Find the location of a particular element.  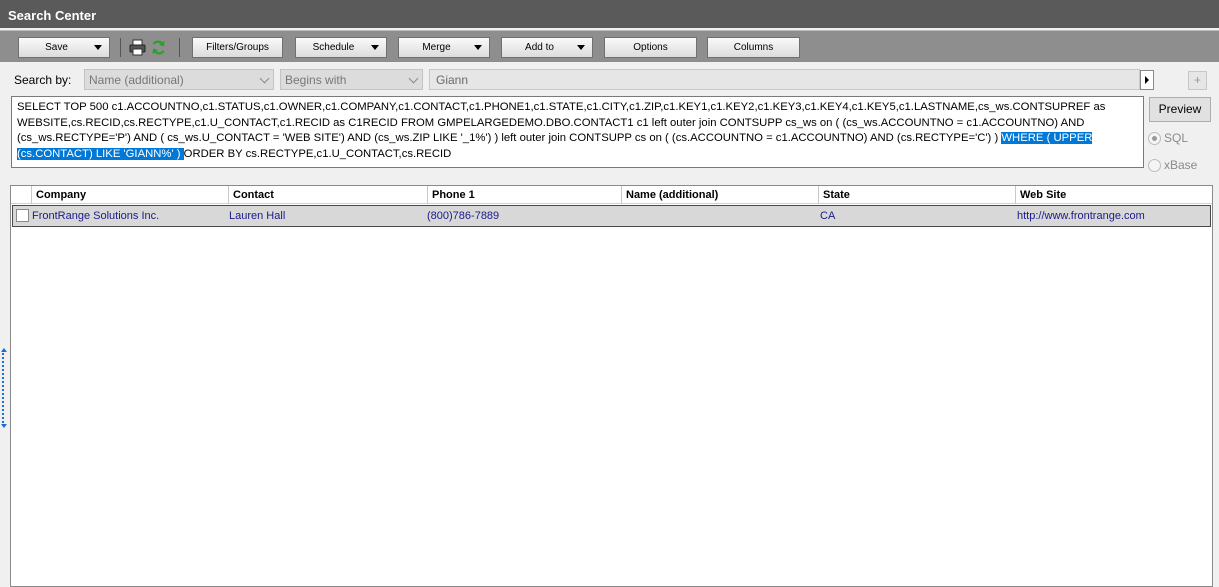

merge-label: Merge is located at coordinates (436, 47).